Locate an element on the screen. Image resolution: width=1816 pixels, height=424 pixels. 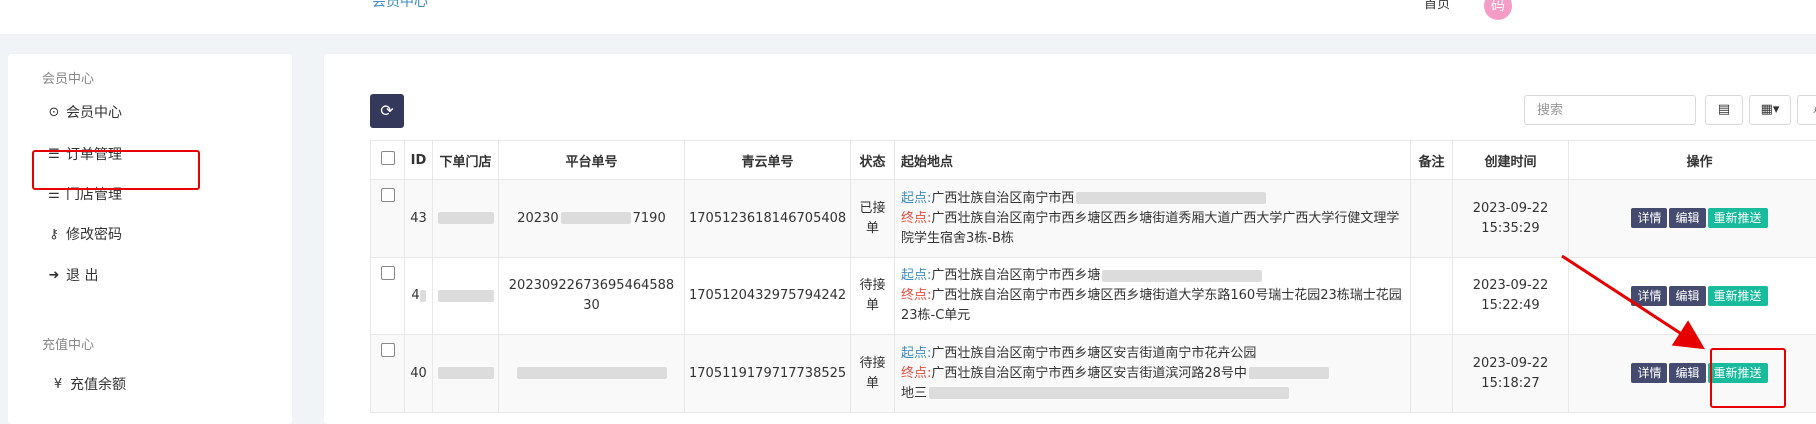
key-icon: ⚷ is located at coordinates (54, 234).